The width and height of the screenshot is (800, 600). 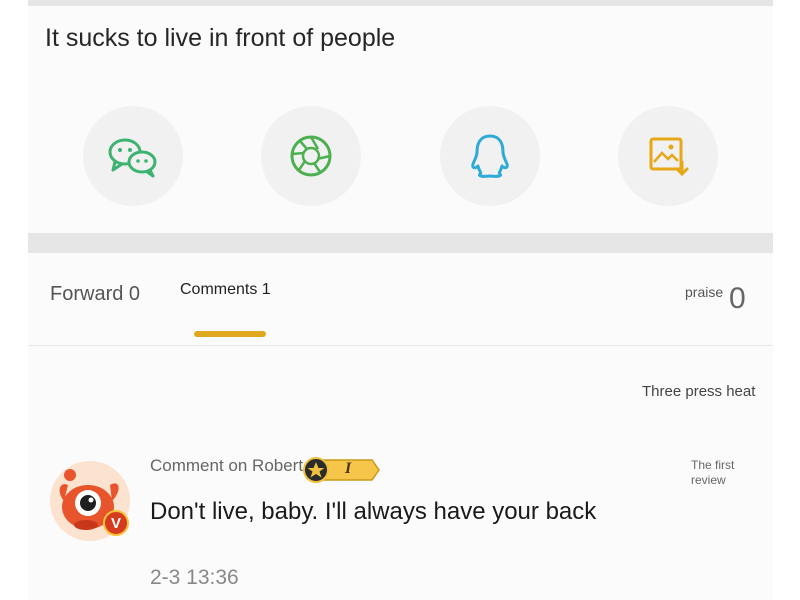 I want to click on active-tab-indicator, so click(x=230, y=334).